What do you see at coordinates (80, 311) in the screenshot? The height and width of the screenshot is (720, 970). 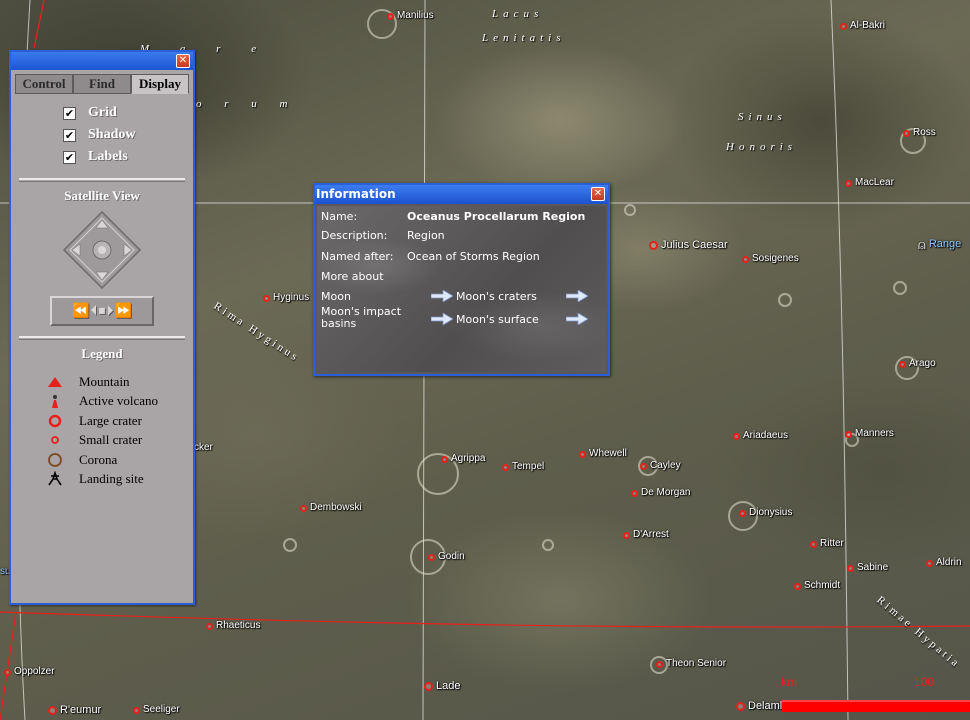 I see `rewind-icon: ⏪` at bounding box center [80, 311].